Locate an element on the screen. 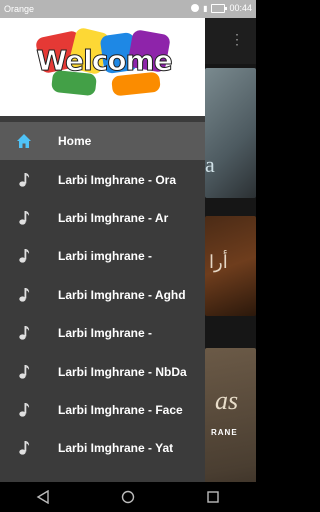  drawer-header: Welcome is located at coordinates (102, 67).